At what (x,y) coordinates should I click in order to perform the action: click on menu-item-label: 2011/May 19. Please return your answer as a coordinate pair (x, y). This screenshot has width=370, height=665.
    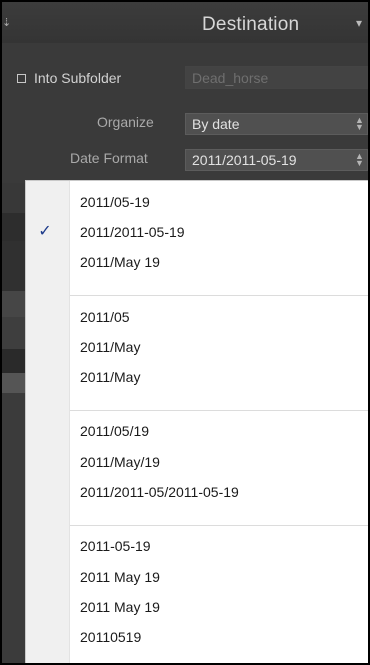
    Looking at the image, I should click on (120, 262).